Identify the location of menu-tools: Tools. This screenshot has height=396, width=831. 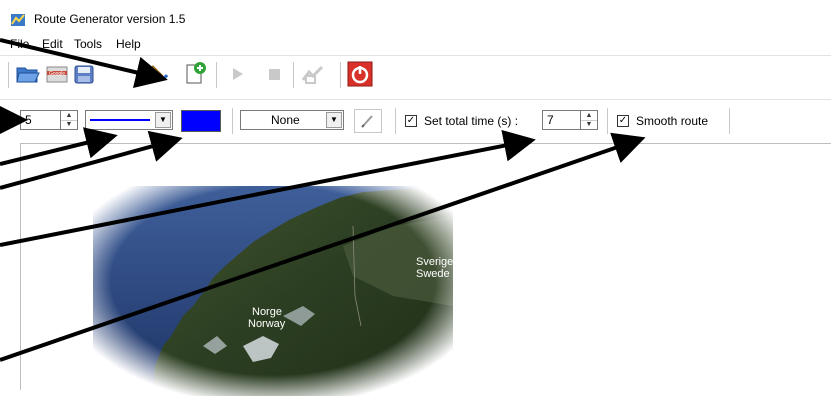
(88, 44).